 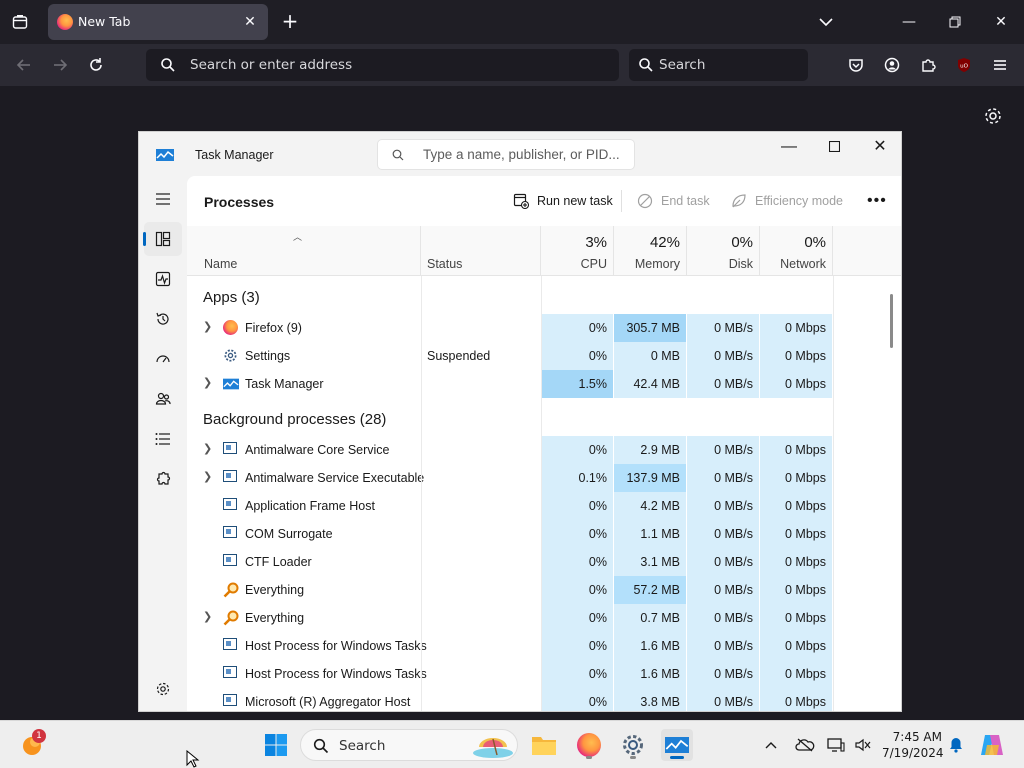 I want to click on run-new-task-label: Run new task, so click(x=575, y=201).